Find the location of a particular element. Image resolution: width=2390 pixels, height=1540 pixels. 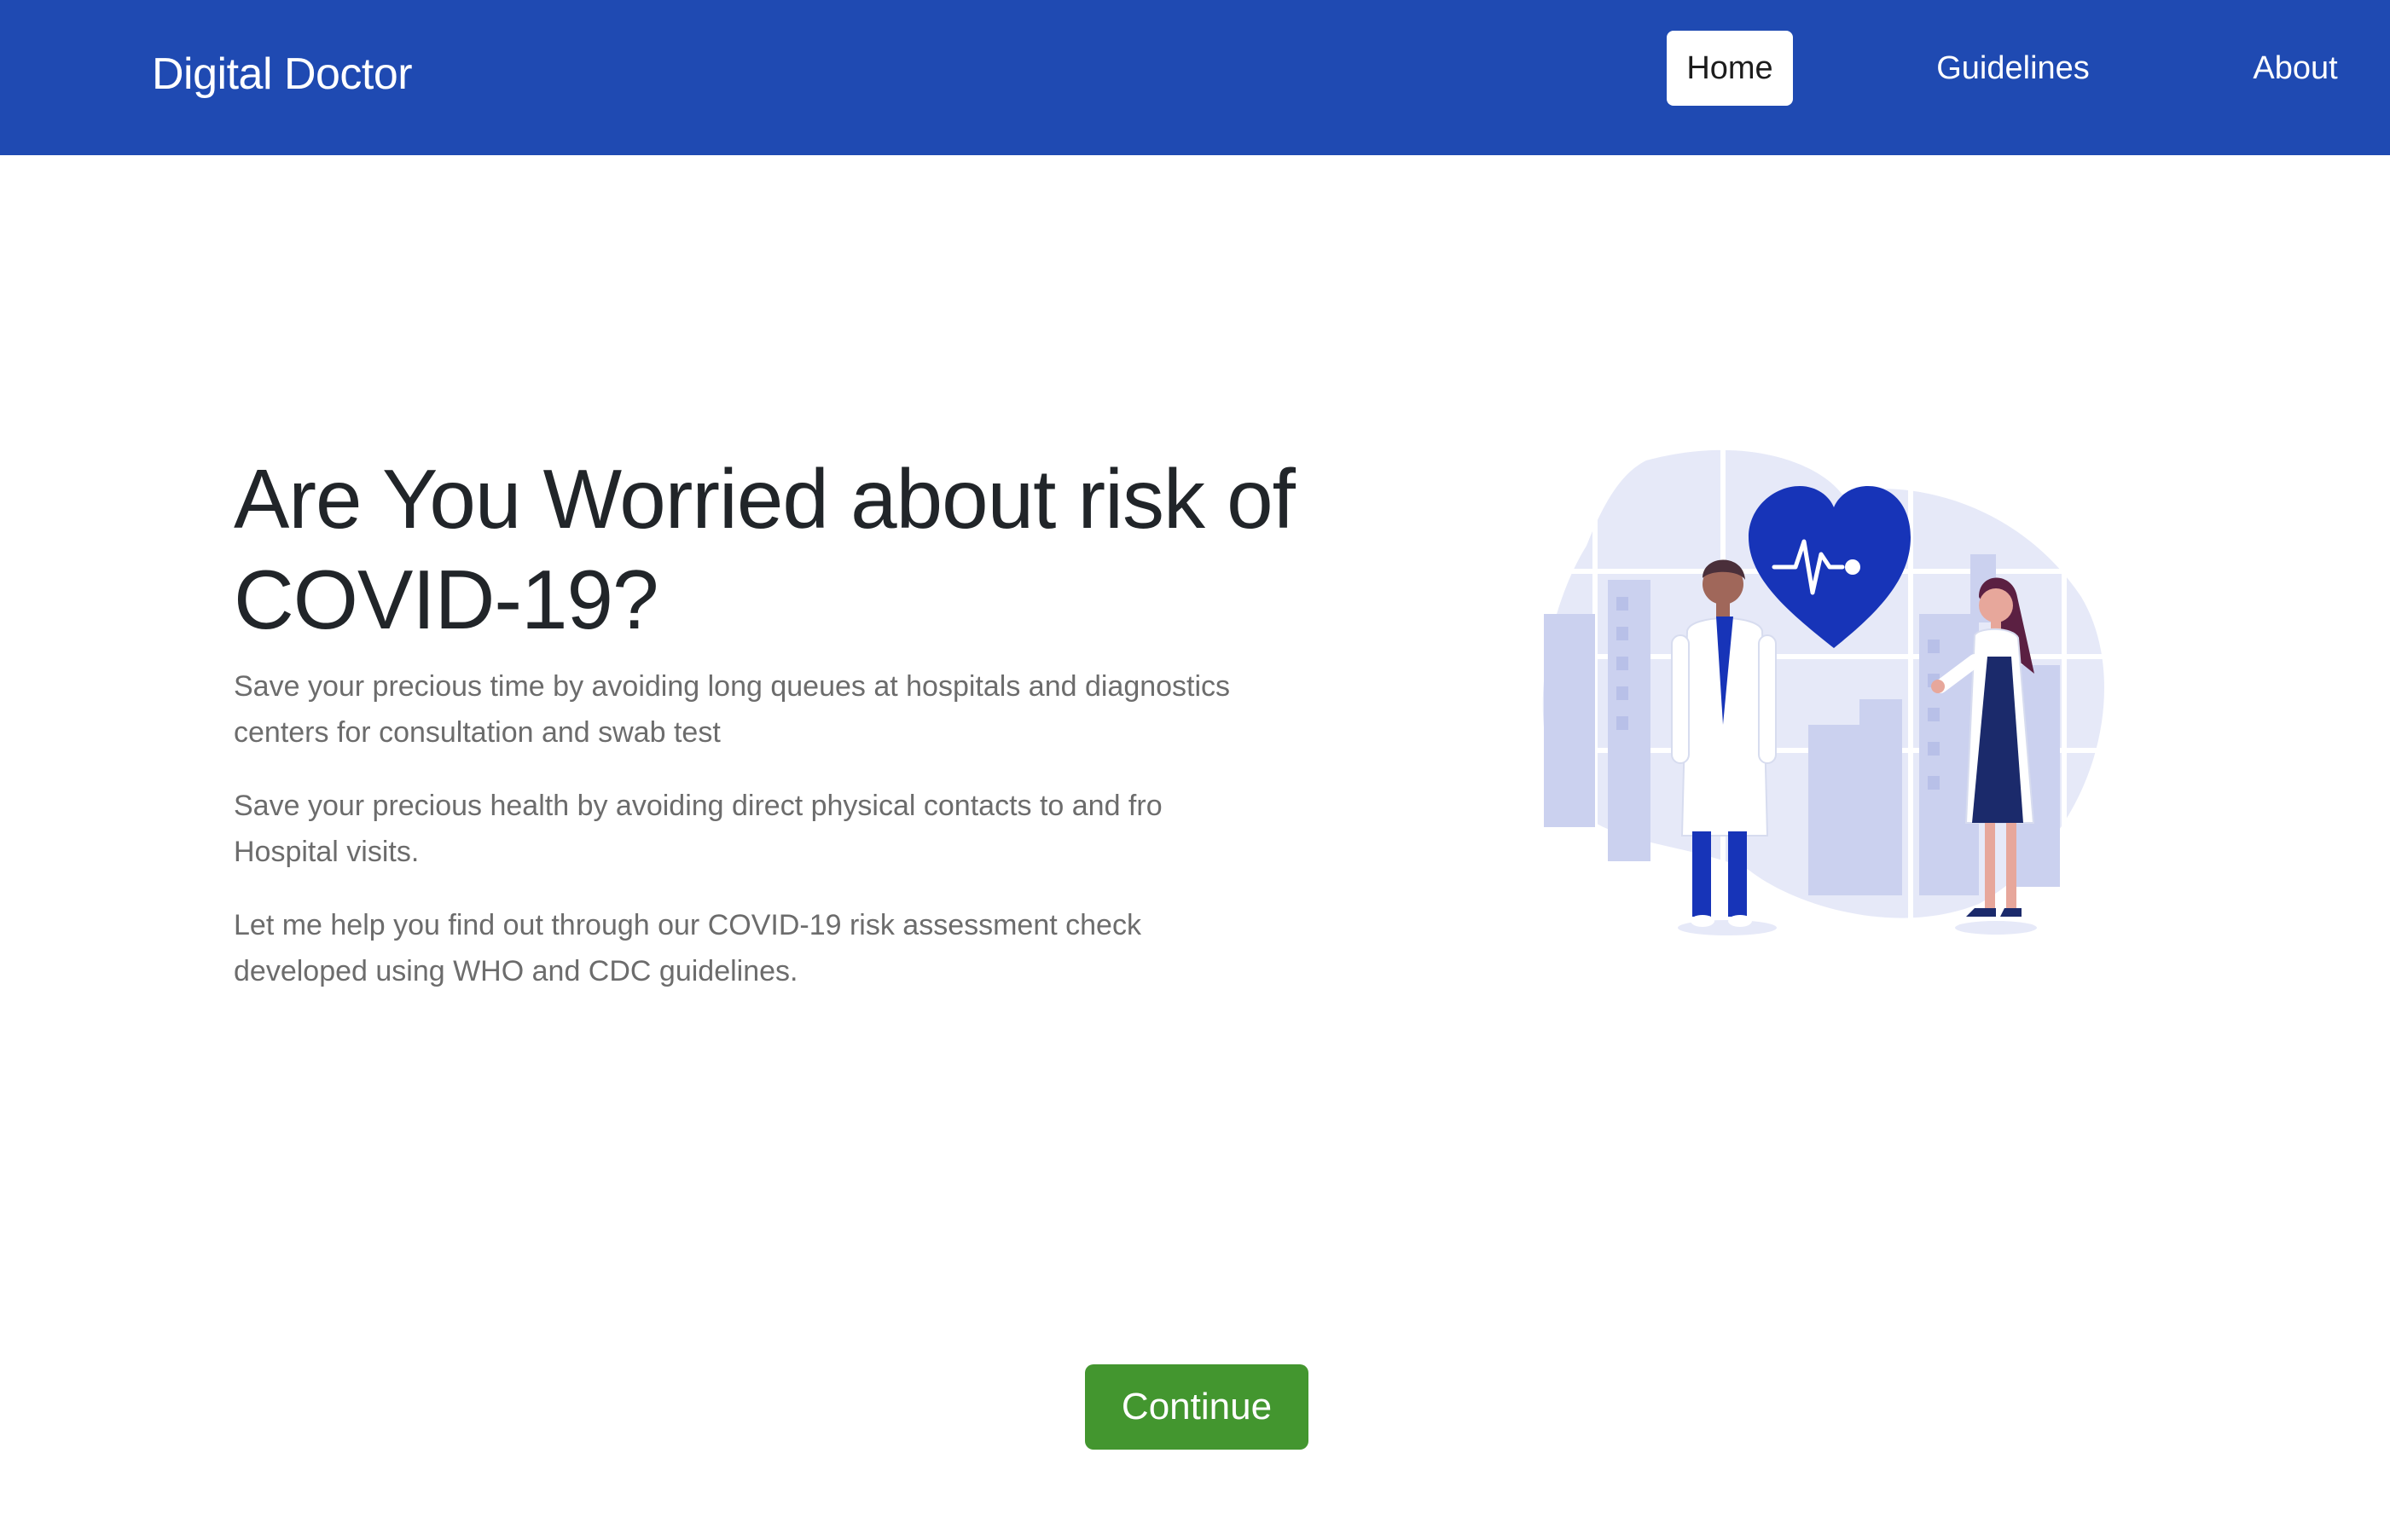

nav-about-link: About is located at coordinates (2295, 68).